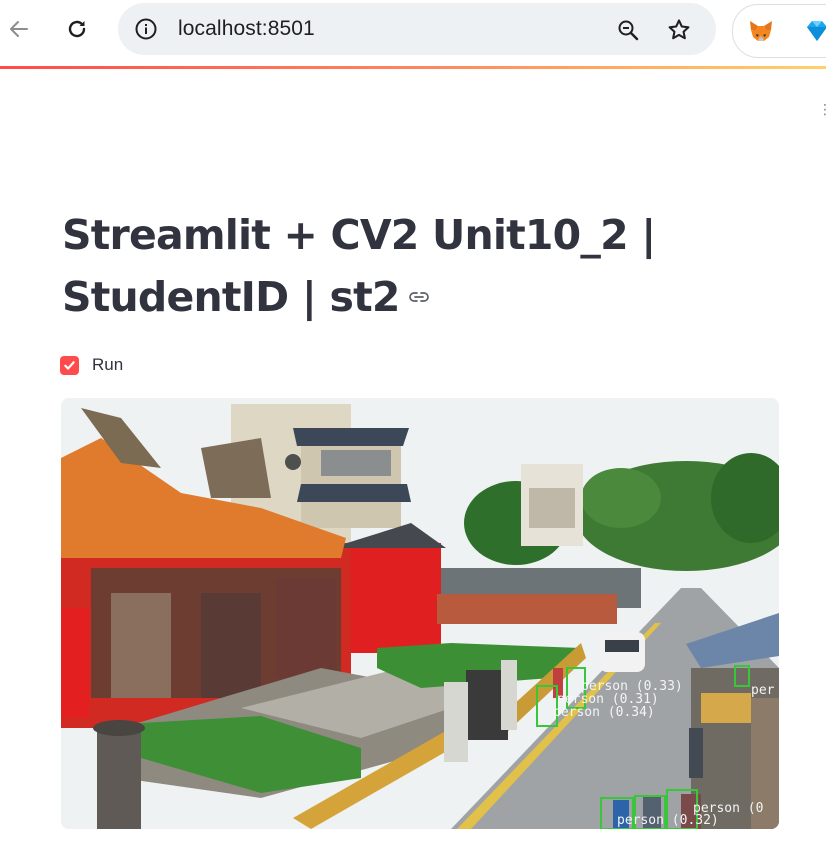  I want to click on metamask-fox-icon, so click(761, 31).